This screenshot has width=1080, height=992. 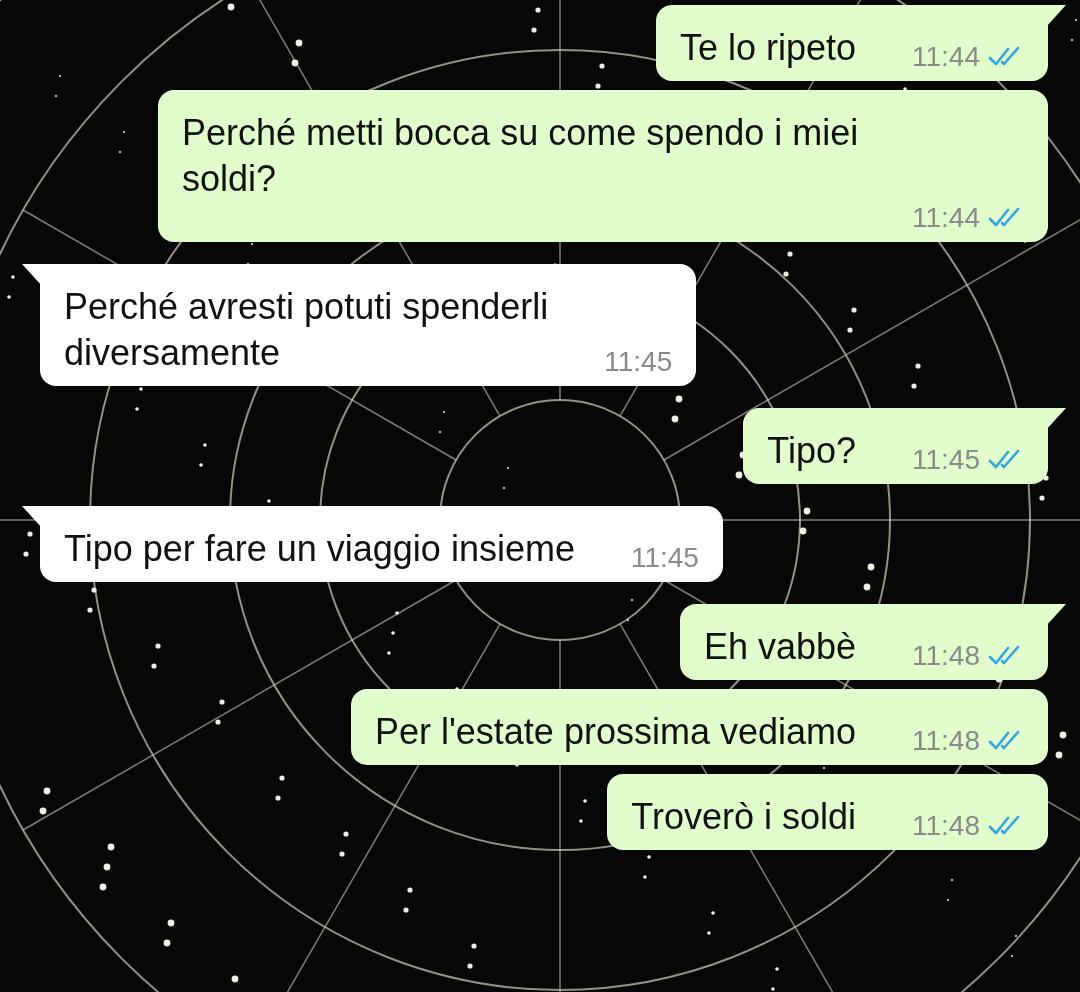 What do you see at coordinates (615, 732) in the screenshot?
I see `message-text: Per l'estate prossima vediamo` at bounding box center [615, 732].